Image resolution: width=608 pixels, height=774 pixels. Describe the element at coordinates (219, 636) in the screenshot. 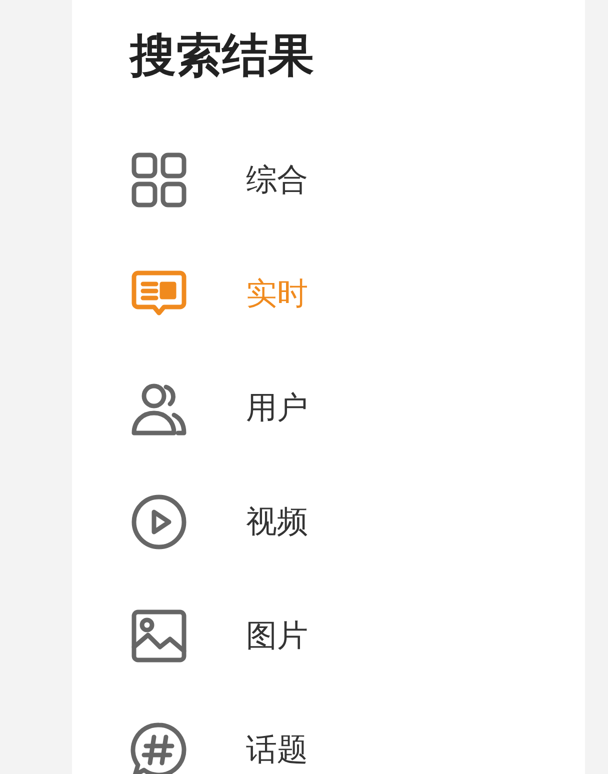

I see `category-tab: 图片` at that location.